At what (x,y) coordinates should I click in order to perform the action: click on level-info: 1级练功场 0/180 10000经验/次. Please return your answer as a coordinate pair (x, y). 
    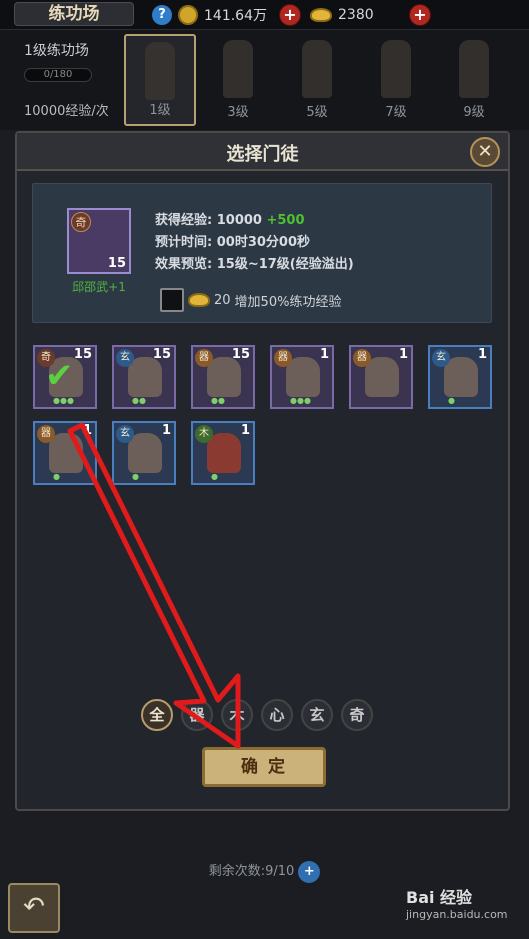
    Looking at the image, I should click on (74, 79).